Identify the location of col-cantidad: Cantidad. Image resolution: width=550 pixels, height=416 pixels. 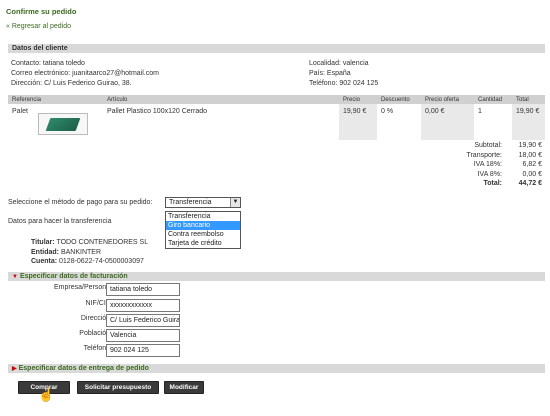
(493, 99).